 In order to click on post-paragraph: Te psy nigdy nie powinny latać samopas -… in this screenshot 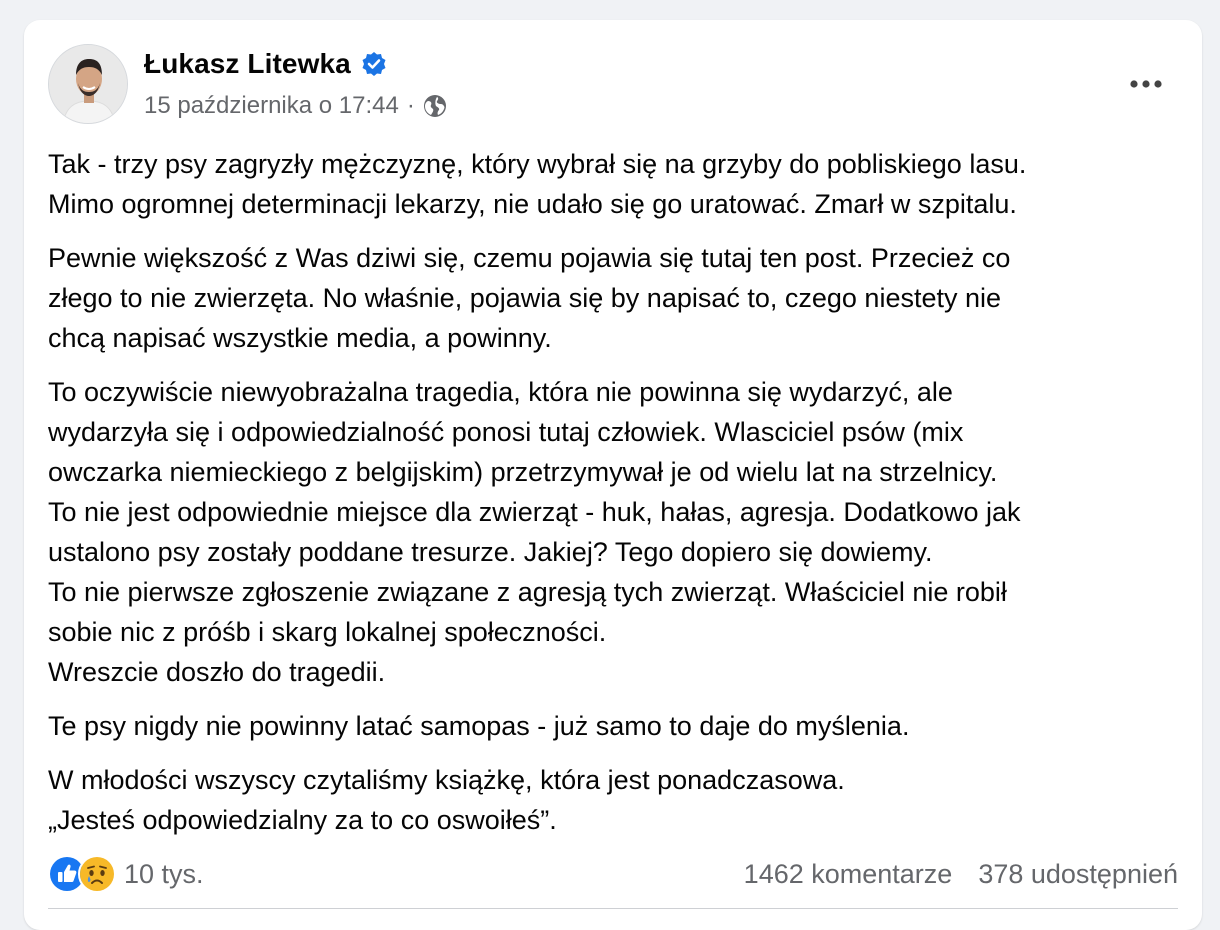, I will do `click(479, 726)`.